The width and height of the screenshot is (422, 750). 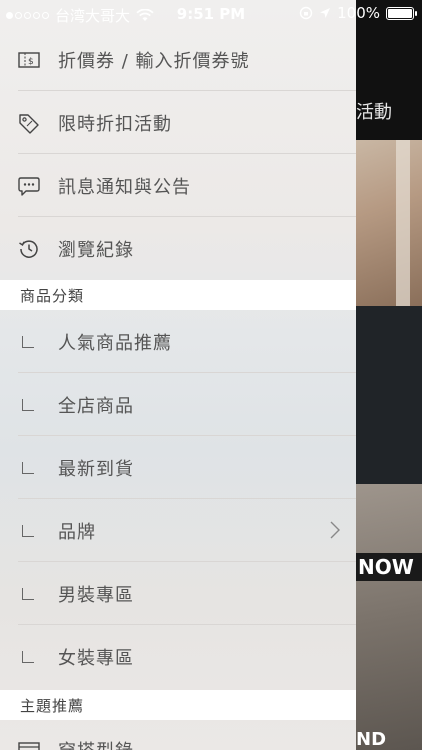 I want to click on menu-item-history: 瀏覽紀錄, so click(x=178, y=248).